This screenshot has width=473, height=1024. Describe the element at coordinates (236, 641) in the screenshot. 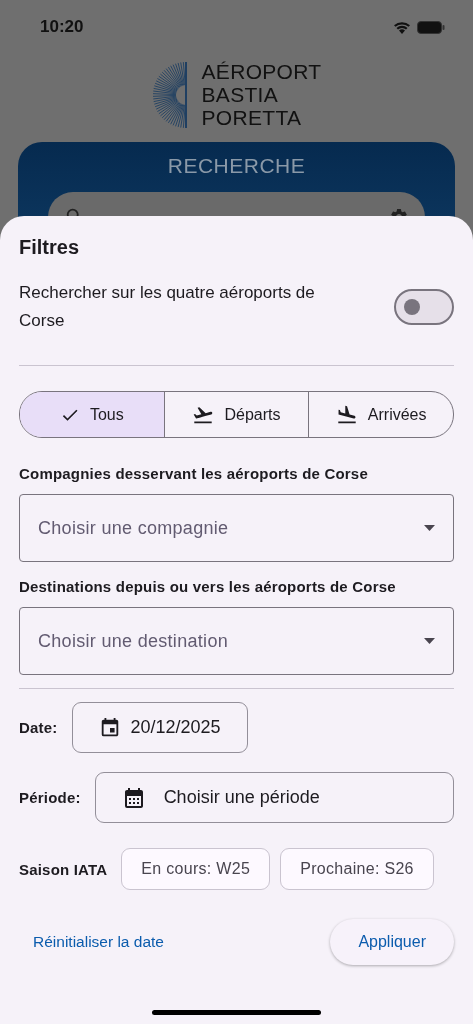

I see `select-field: Choisir une destination` at that location.